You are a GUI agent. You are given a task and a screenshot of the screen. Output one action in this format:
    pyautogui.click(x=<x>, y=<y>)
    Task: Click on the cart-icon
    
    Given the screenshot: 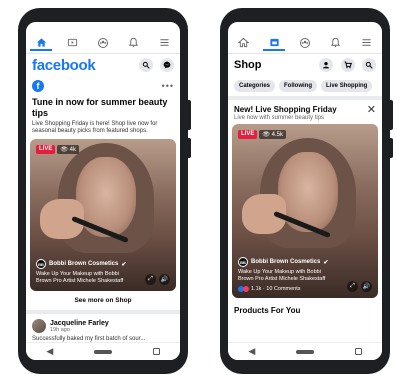 What is the action you would take?
    pyautogui.click(x=347, y=65)
    